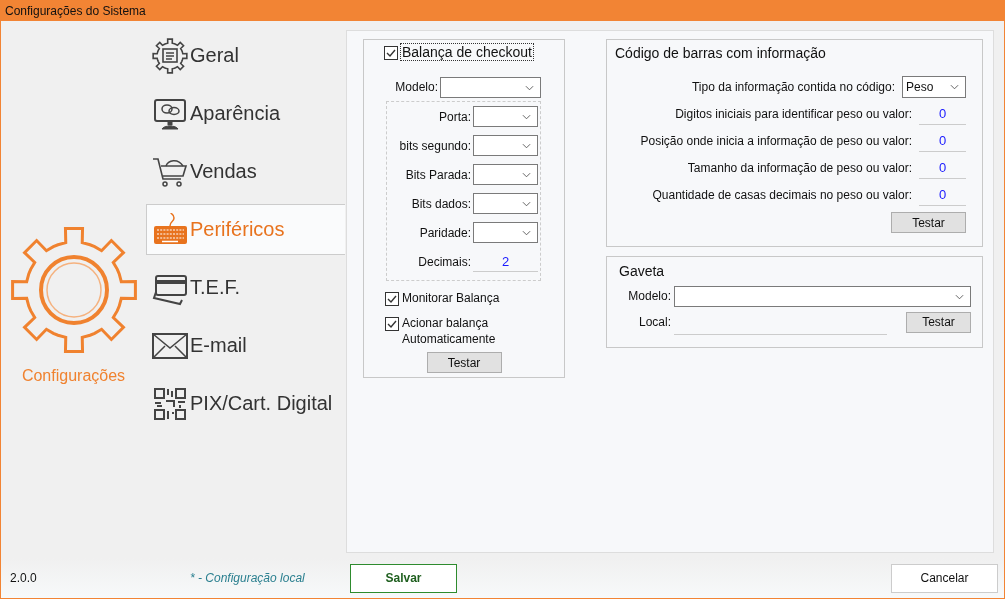 Image resolution: width=1005 pixels, height=599 pixels. I want to click on field-label: Local:, so click(654, 322).